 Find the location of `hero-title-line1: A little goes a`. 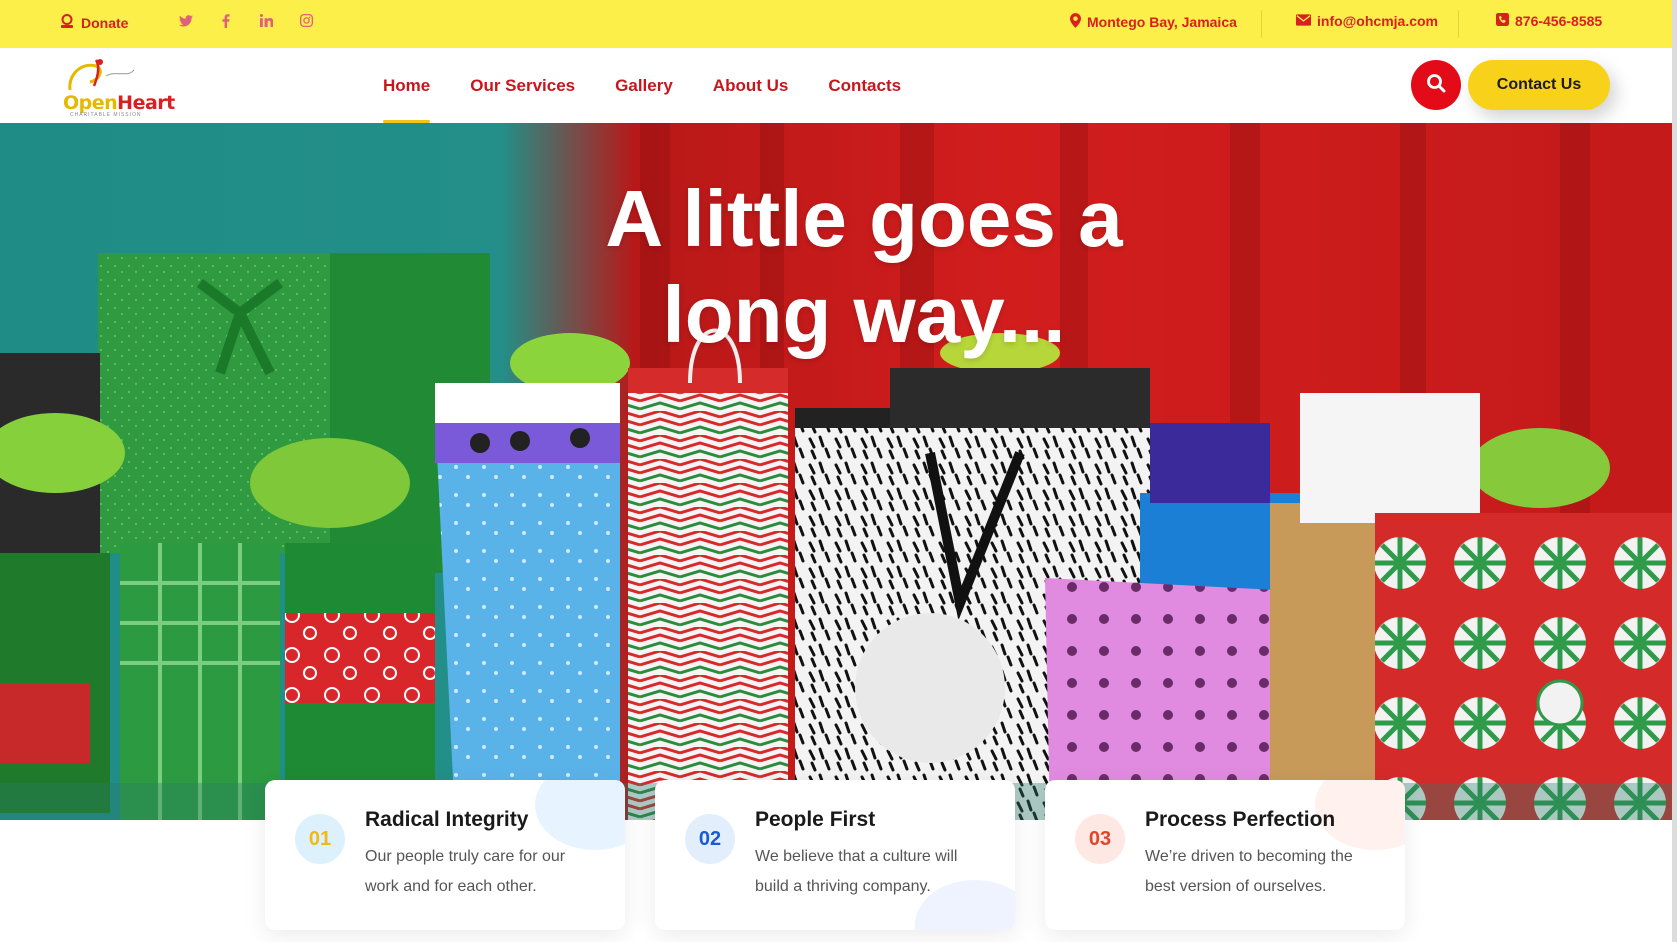

hero-title-line1: A little goes a is located at coordinates (864, 218).